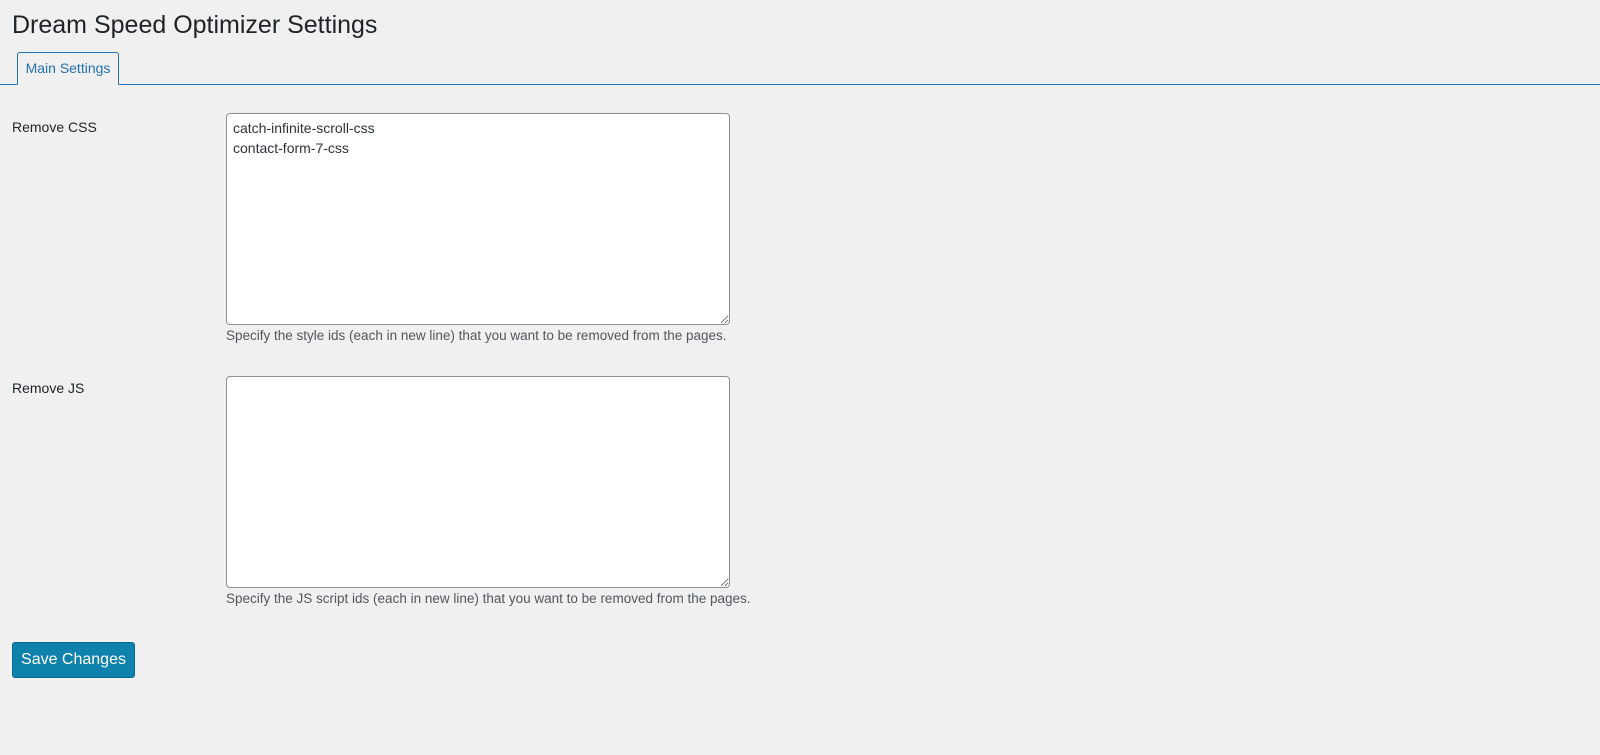 The width and height of the screenshot is (1600, 755). I want to click on remove-js-label: Remove JS, so click(48, 388).